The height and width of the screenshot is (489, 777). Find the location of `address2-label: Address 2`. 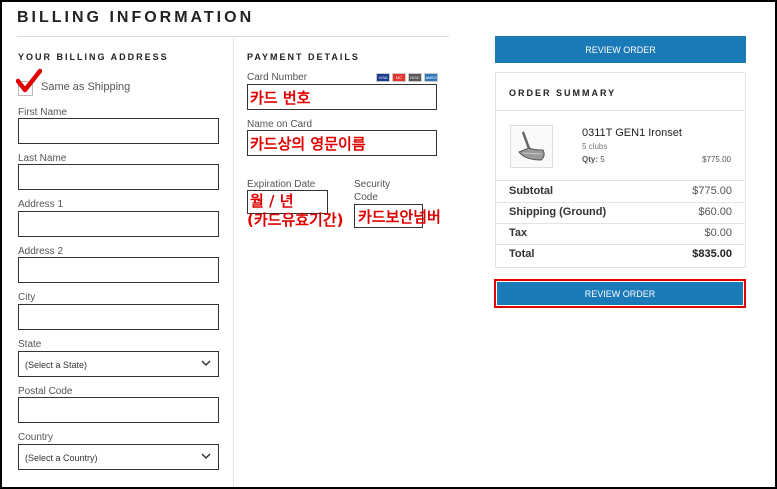

address2-label: Address 2 is located at coordinates (41, 251).